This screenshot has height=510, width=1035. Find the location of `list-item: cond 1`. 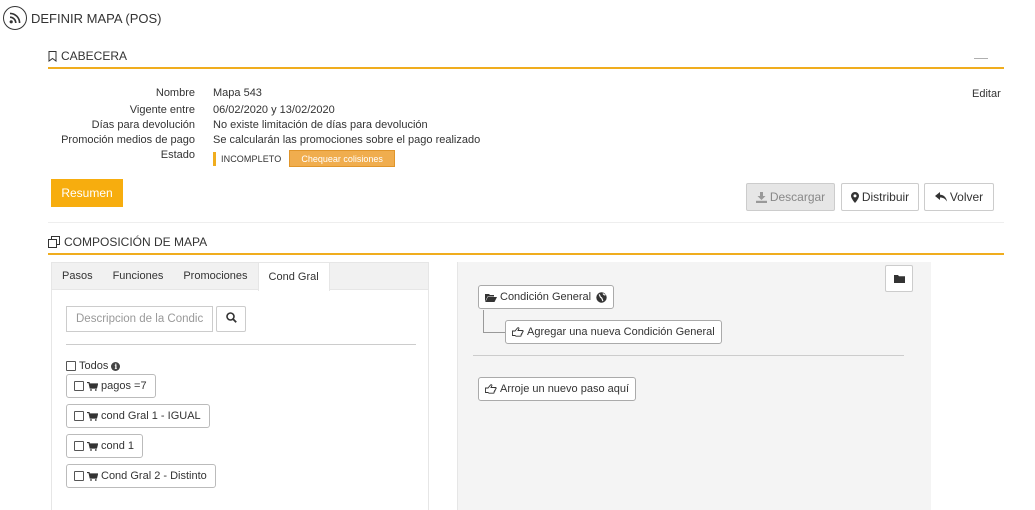

list-item: cond 1 is located at coordinates (105, 446).